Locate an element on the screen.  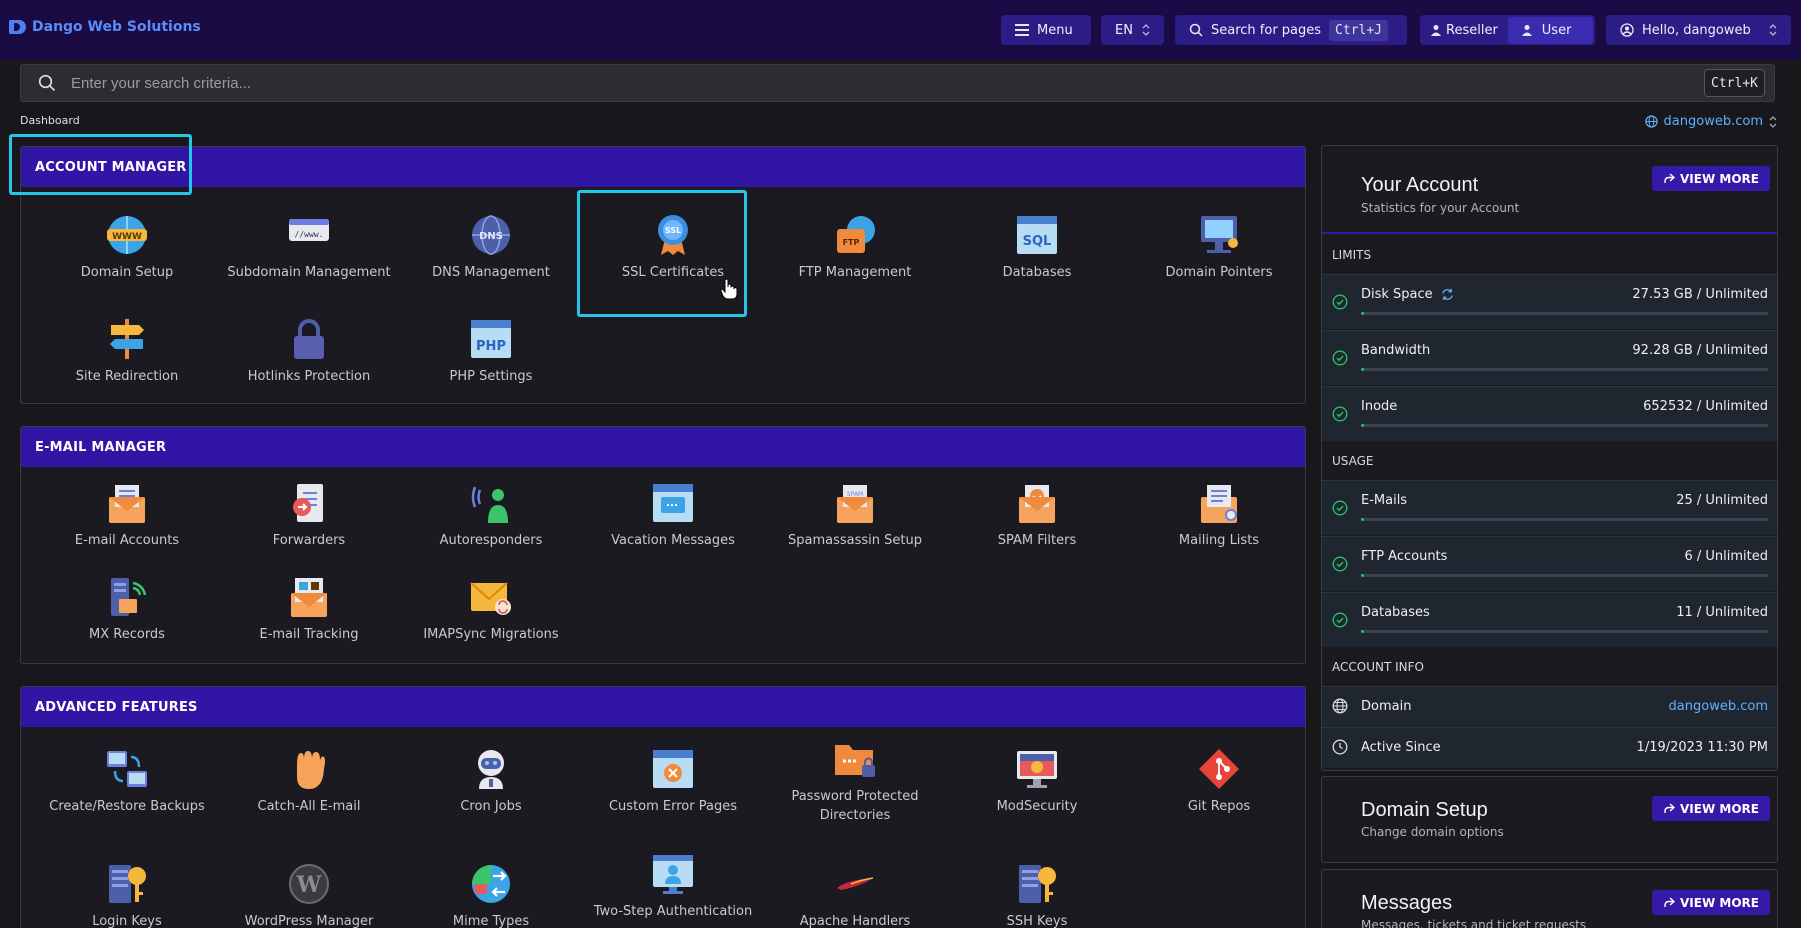
tile-site-redirection: Site Redirection is located at coordinates (127, 351).